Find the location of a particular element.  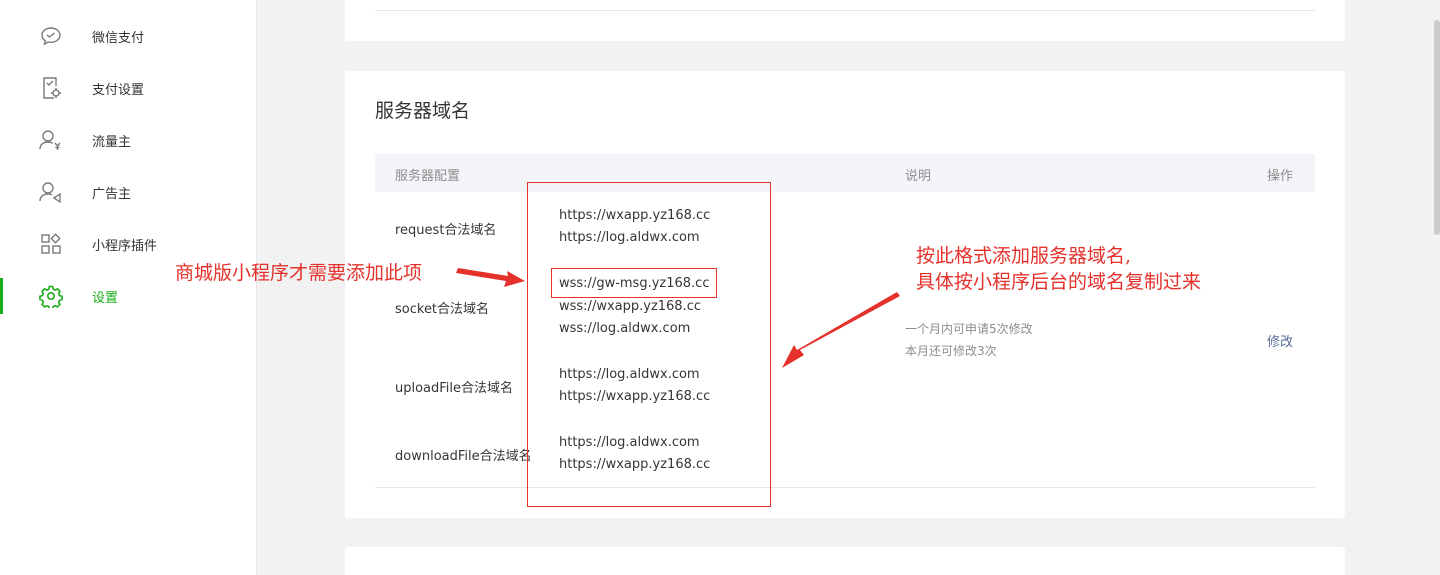

annotation-arrows is located at coordinates (678, 318).